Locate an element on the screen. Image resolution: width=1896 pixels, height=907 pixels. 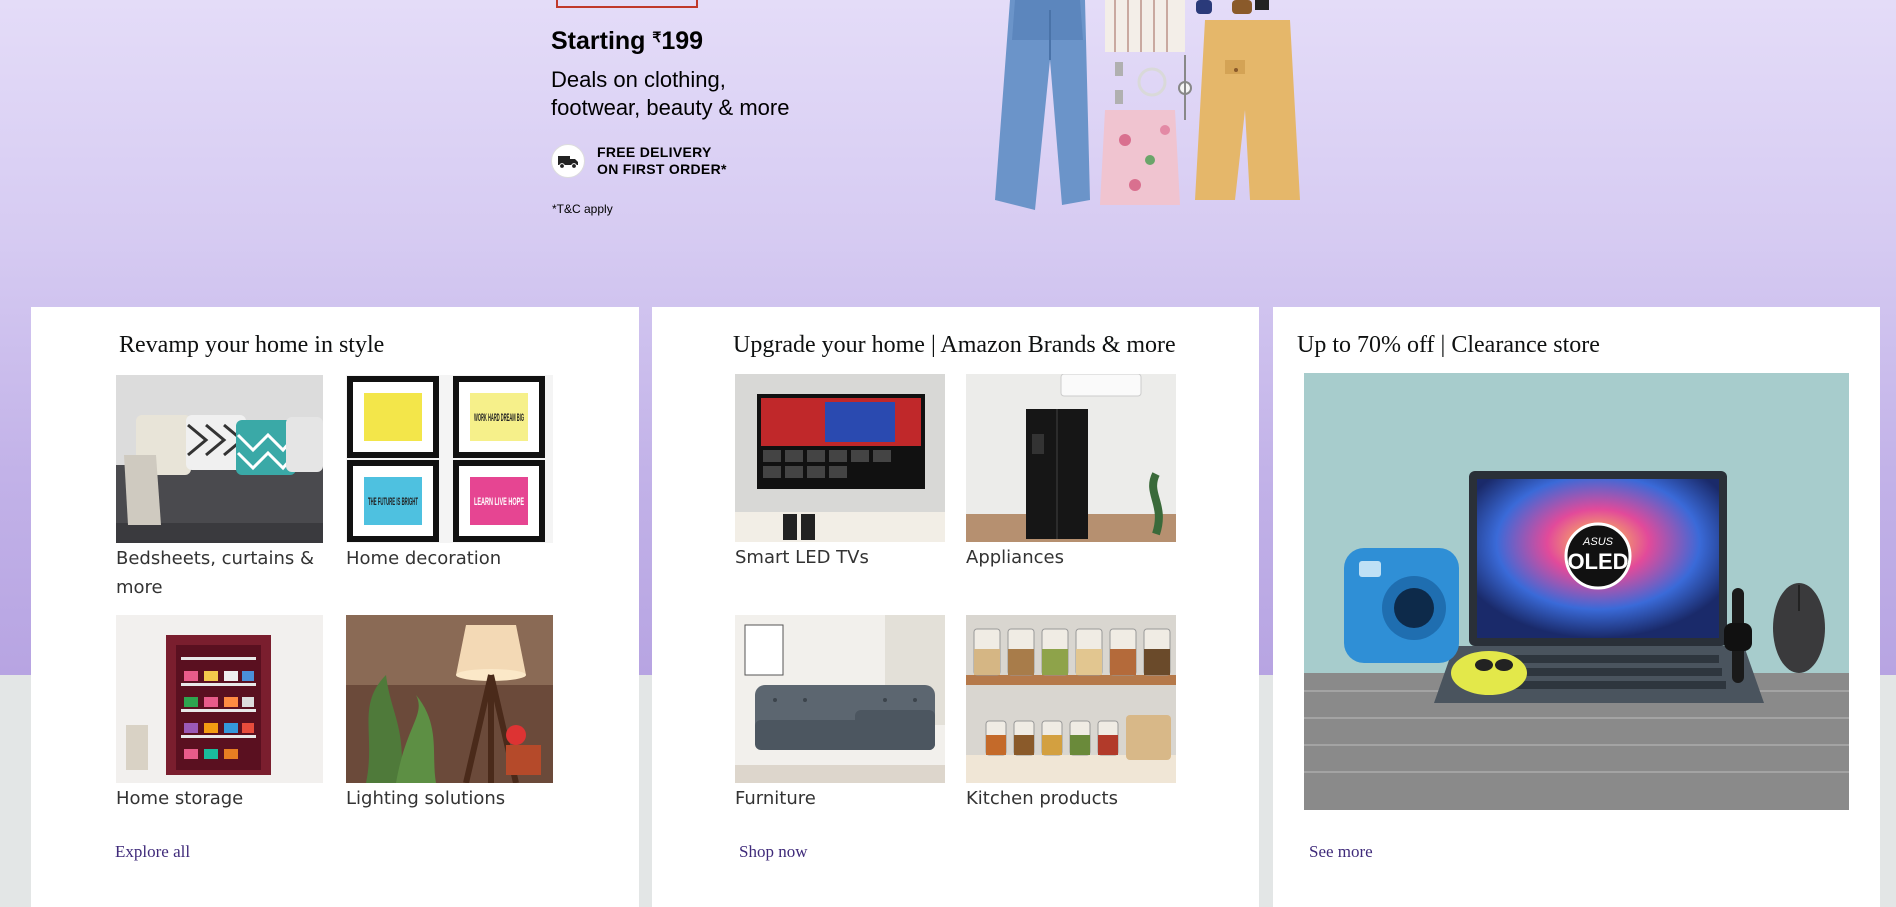
appliances-image is located at coordinates (1071, 458).